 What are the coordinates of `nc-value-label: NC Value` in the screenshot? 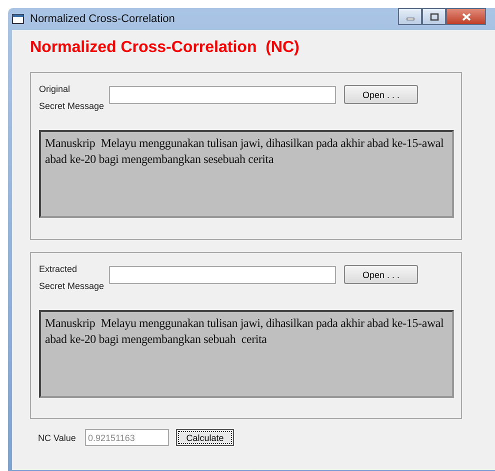 It's located at (57, 437).